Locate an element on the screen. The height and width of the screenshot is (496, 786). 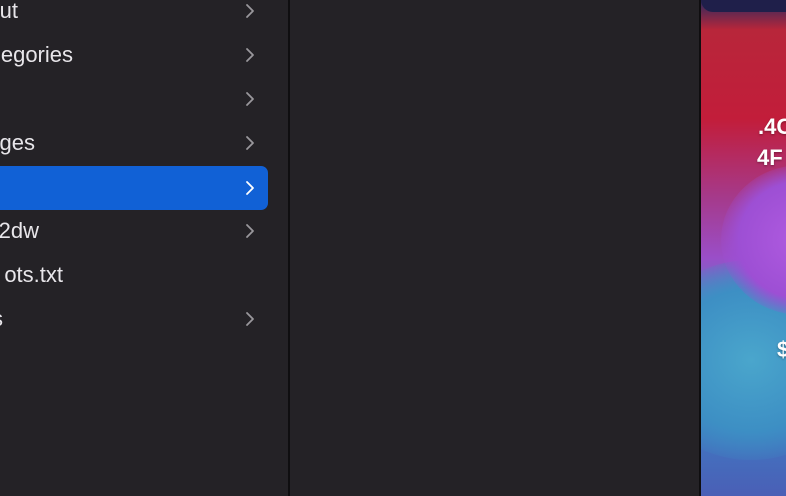
desktop-wallpaper: .4C 4F $ is located at coordinates (743, 248).